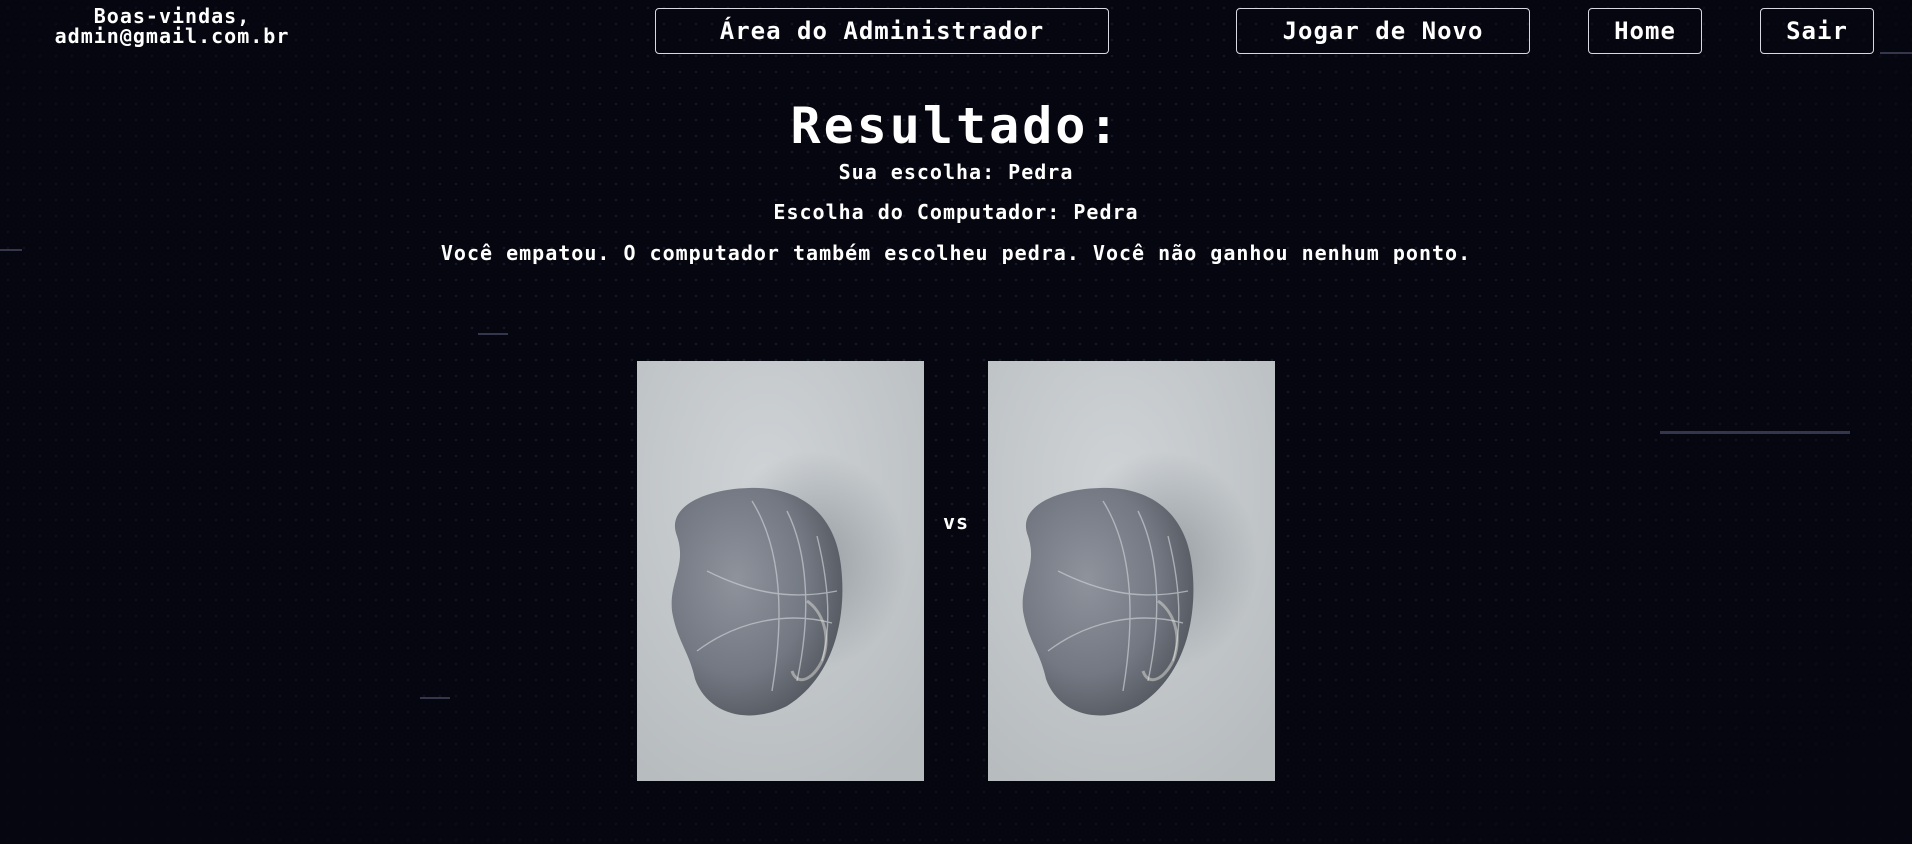 The image size is (1912, 844). What do you see at coordinates (956, 126) in the screenshot?
I see `result-title: Resultado:` at bounding box center [956, 126].